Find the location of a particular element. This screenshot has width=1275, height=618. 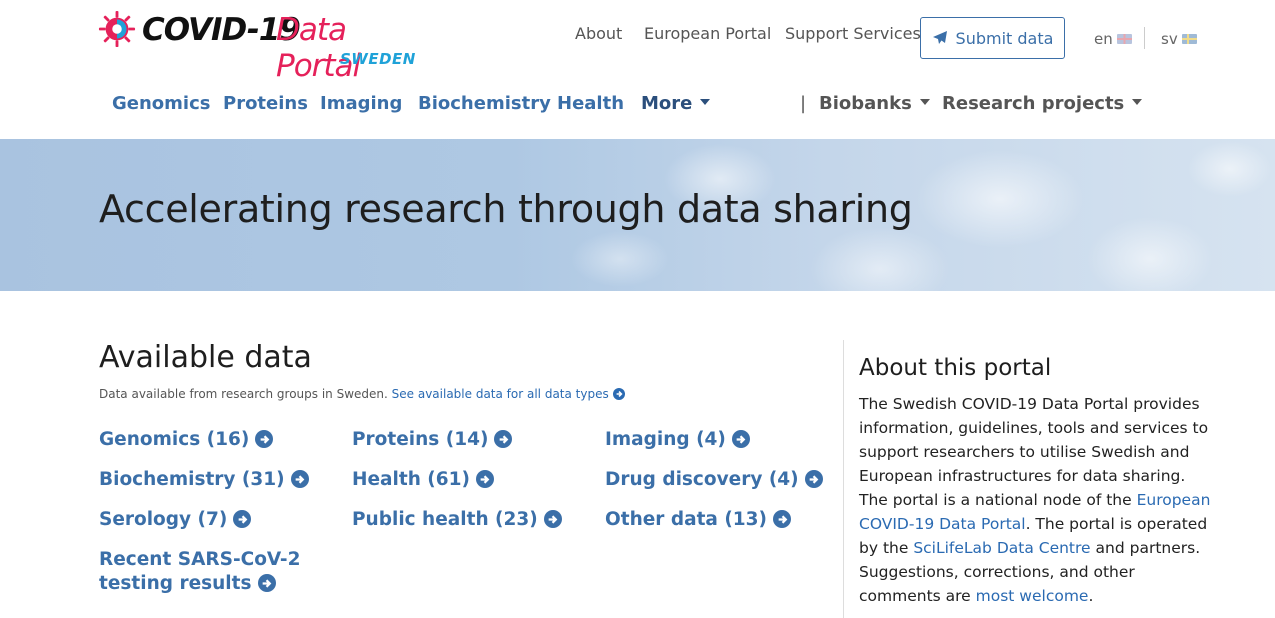

nav-imaging: Imaging is located at coordinates (361, 103).